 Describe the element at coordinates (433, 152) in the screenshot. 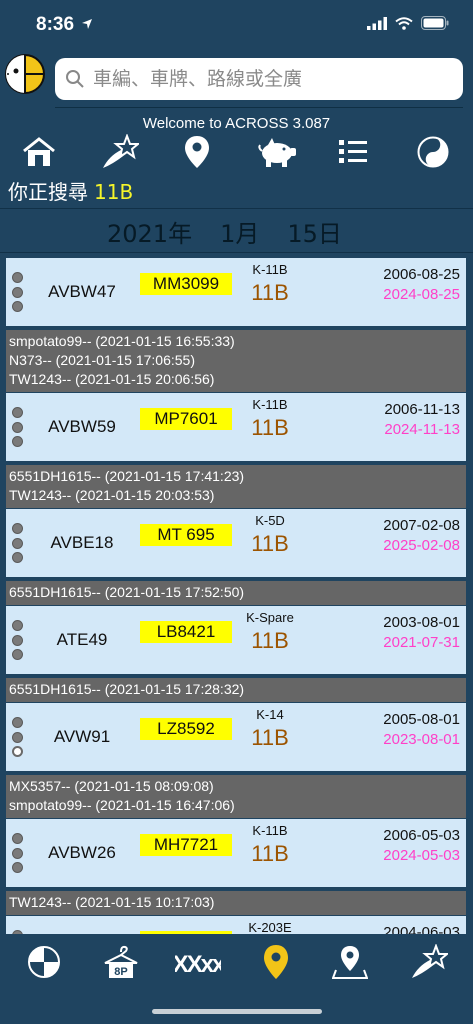

I see `yin-yang-icon` at that location.